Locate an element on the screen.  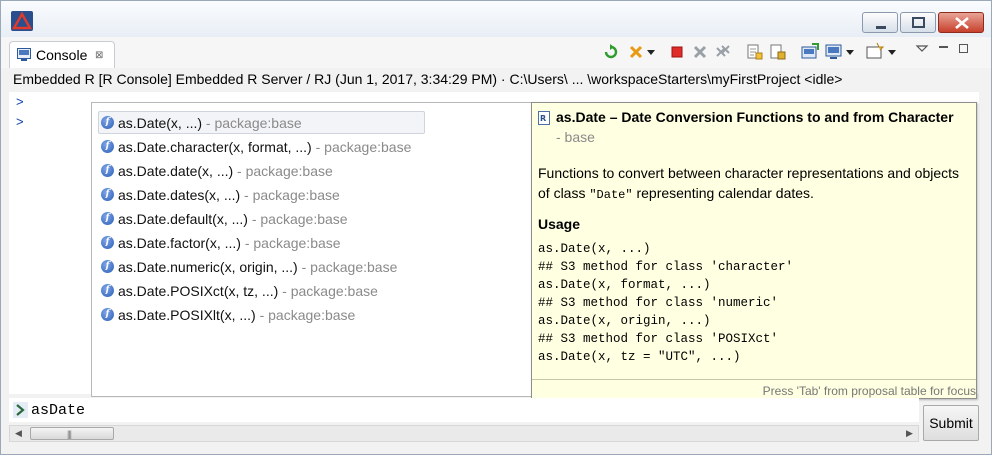
view-menu-icon is located at coordinates (922, 52).